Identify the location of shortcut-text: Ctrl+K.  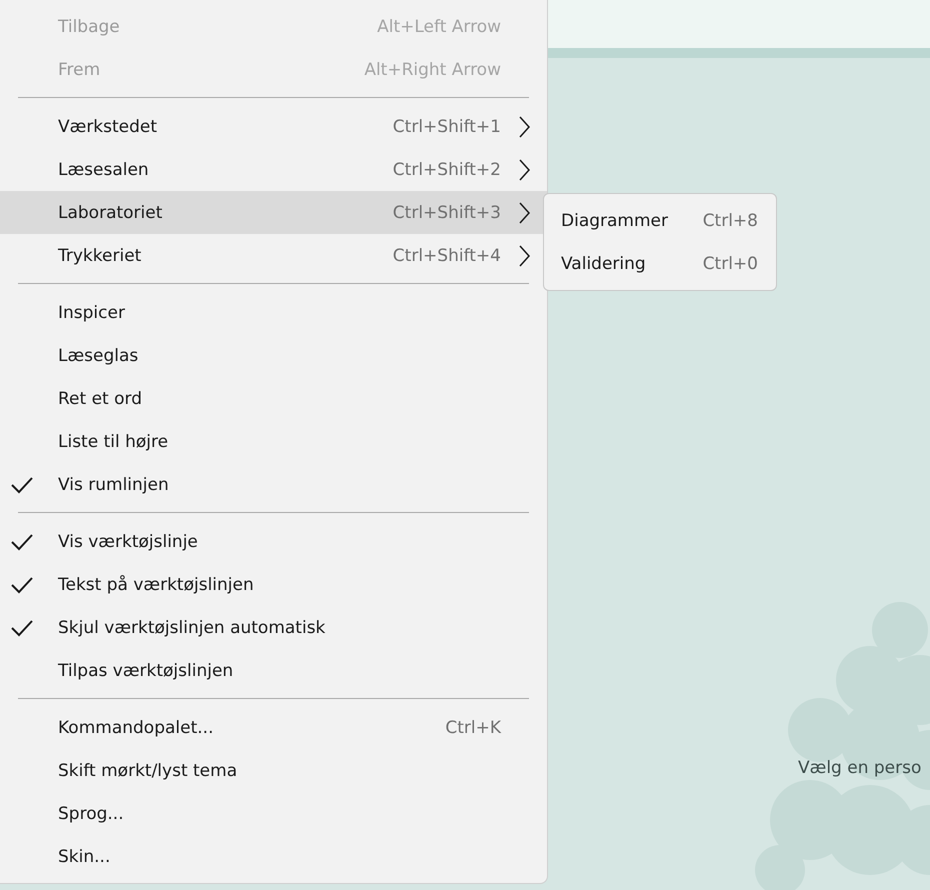
(473, 728).